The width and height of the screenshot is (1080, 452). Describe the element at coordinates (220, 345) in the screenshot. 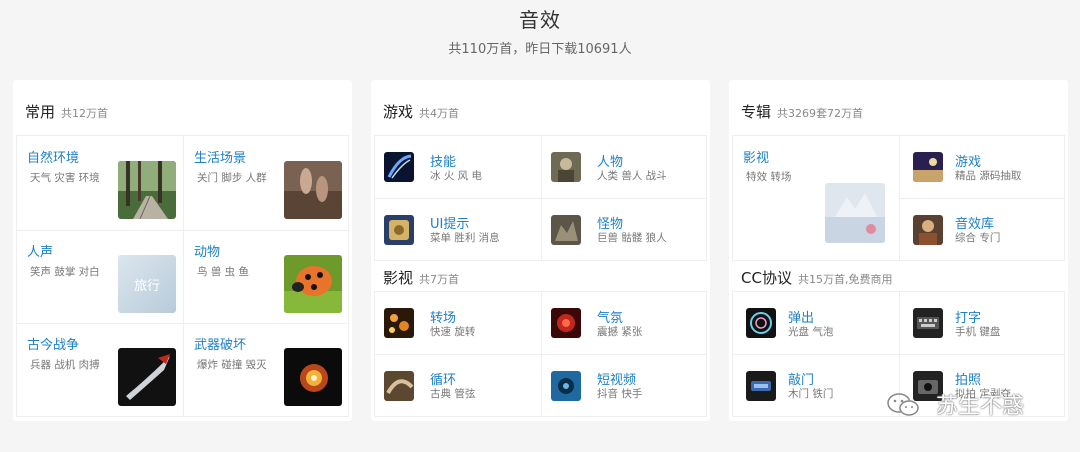

I see `category-name: 武器破坏` at that location.